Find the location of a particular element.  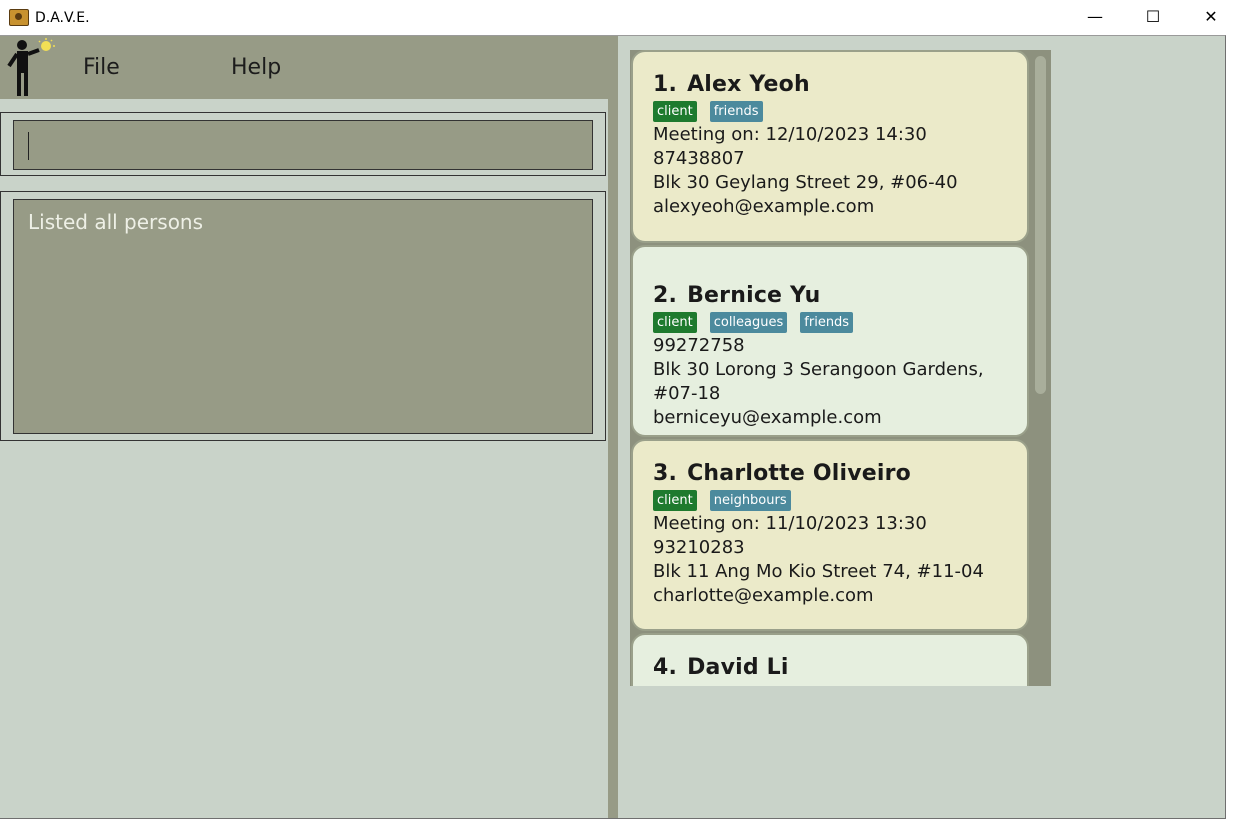

tag: colleagues is located at coordinates (748, 322).